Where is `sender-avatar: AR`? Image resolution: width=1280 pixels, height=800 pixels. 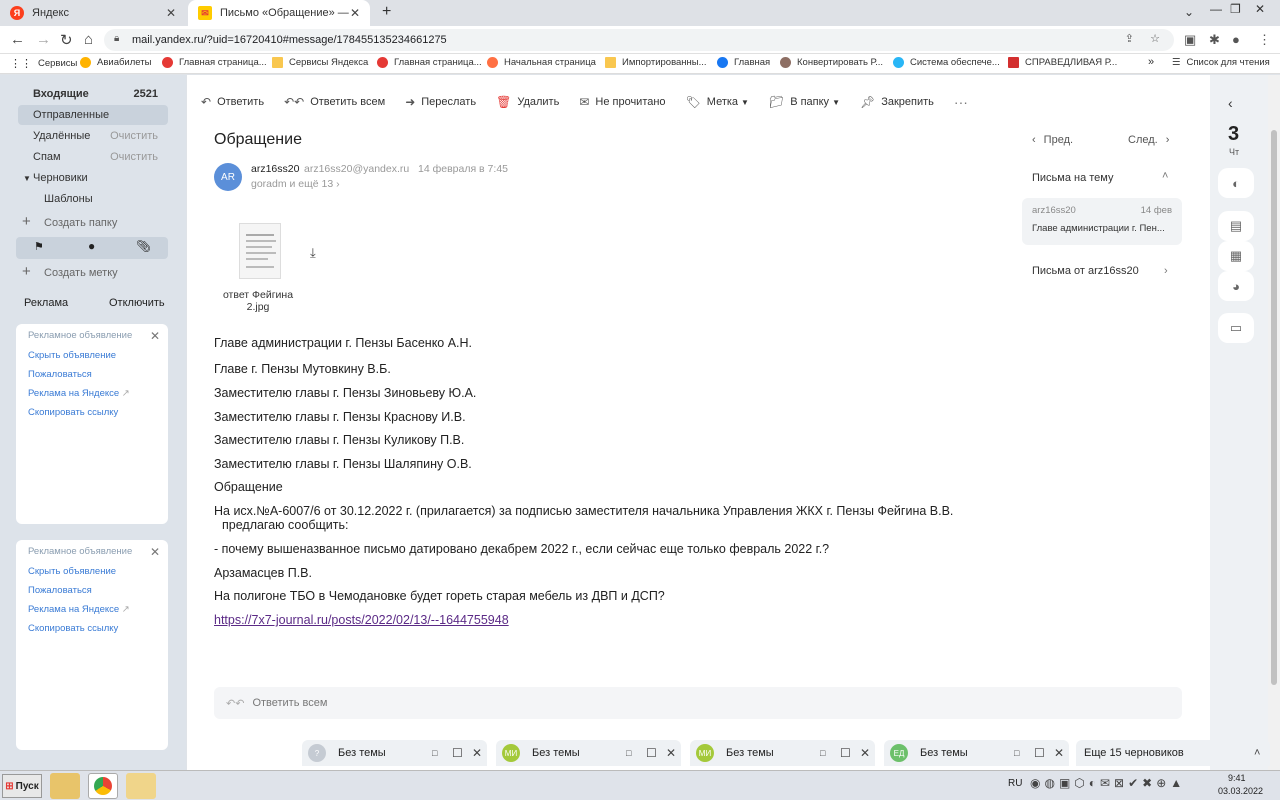
sender-avatar: AR is located at coordinates (228, 177).